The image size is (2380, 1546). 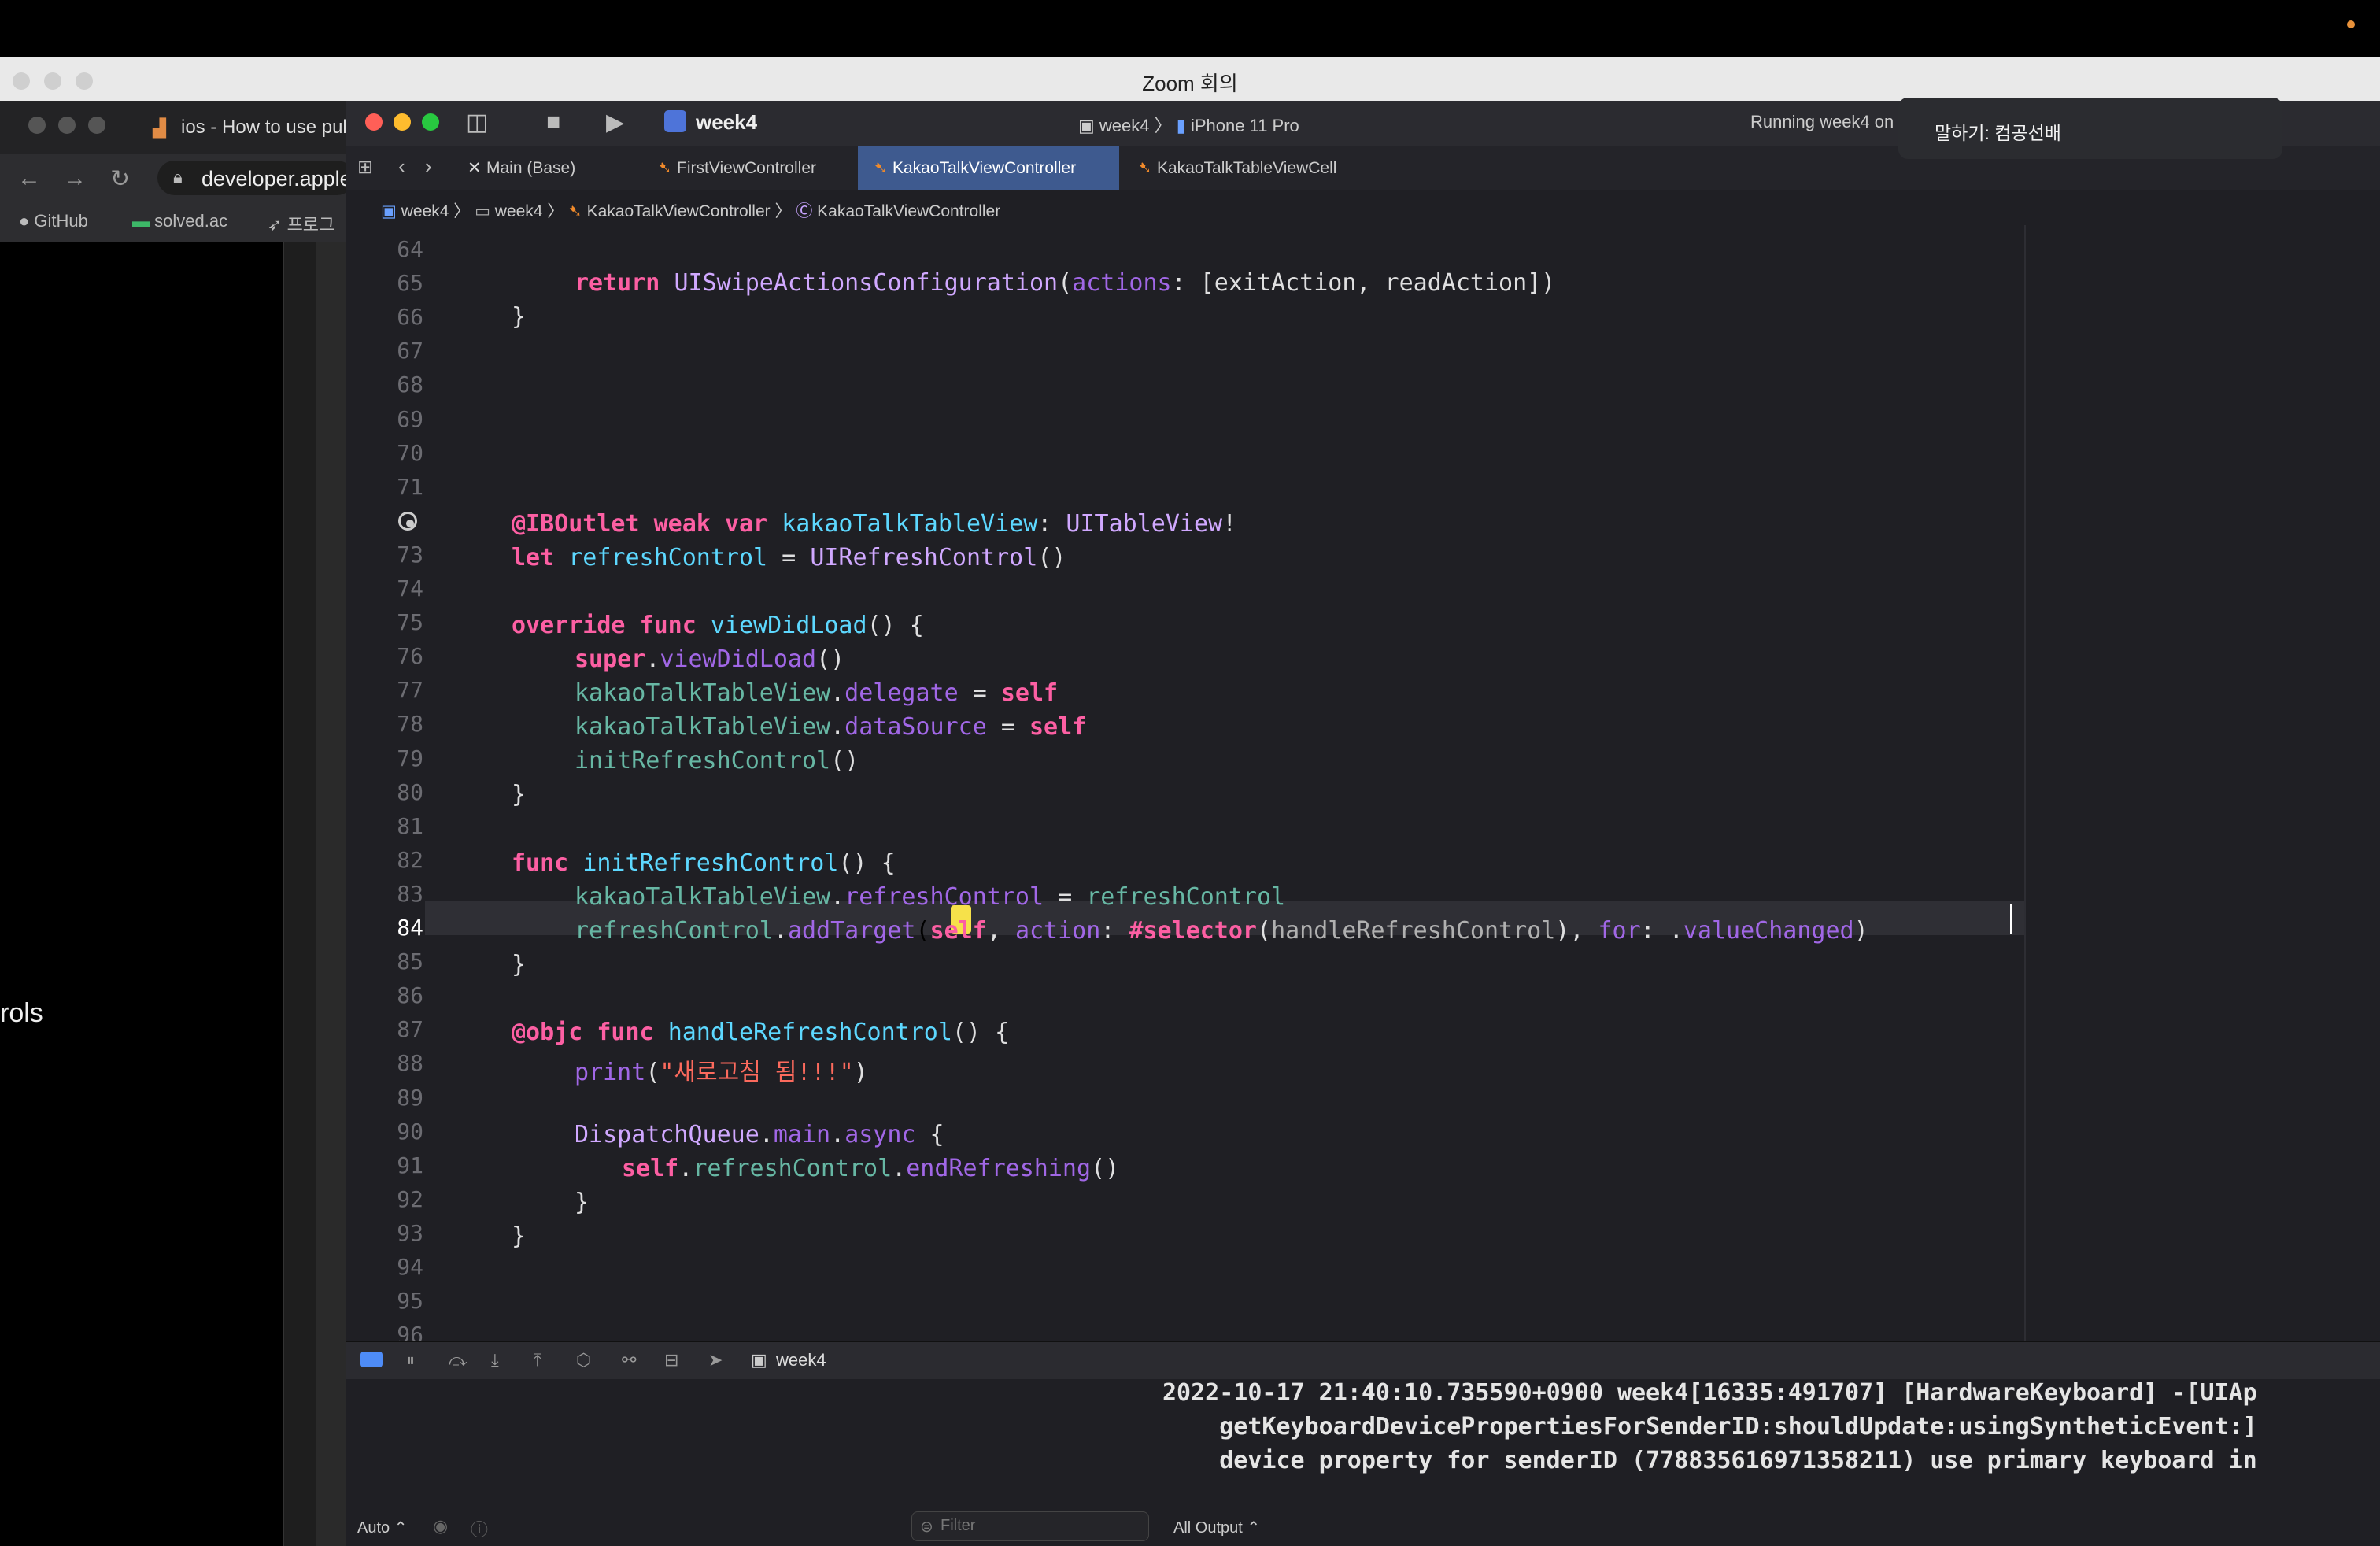 I want to click on back-arrow-icon: ←, so click(x=29, y=178).